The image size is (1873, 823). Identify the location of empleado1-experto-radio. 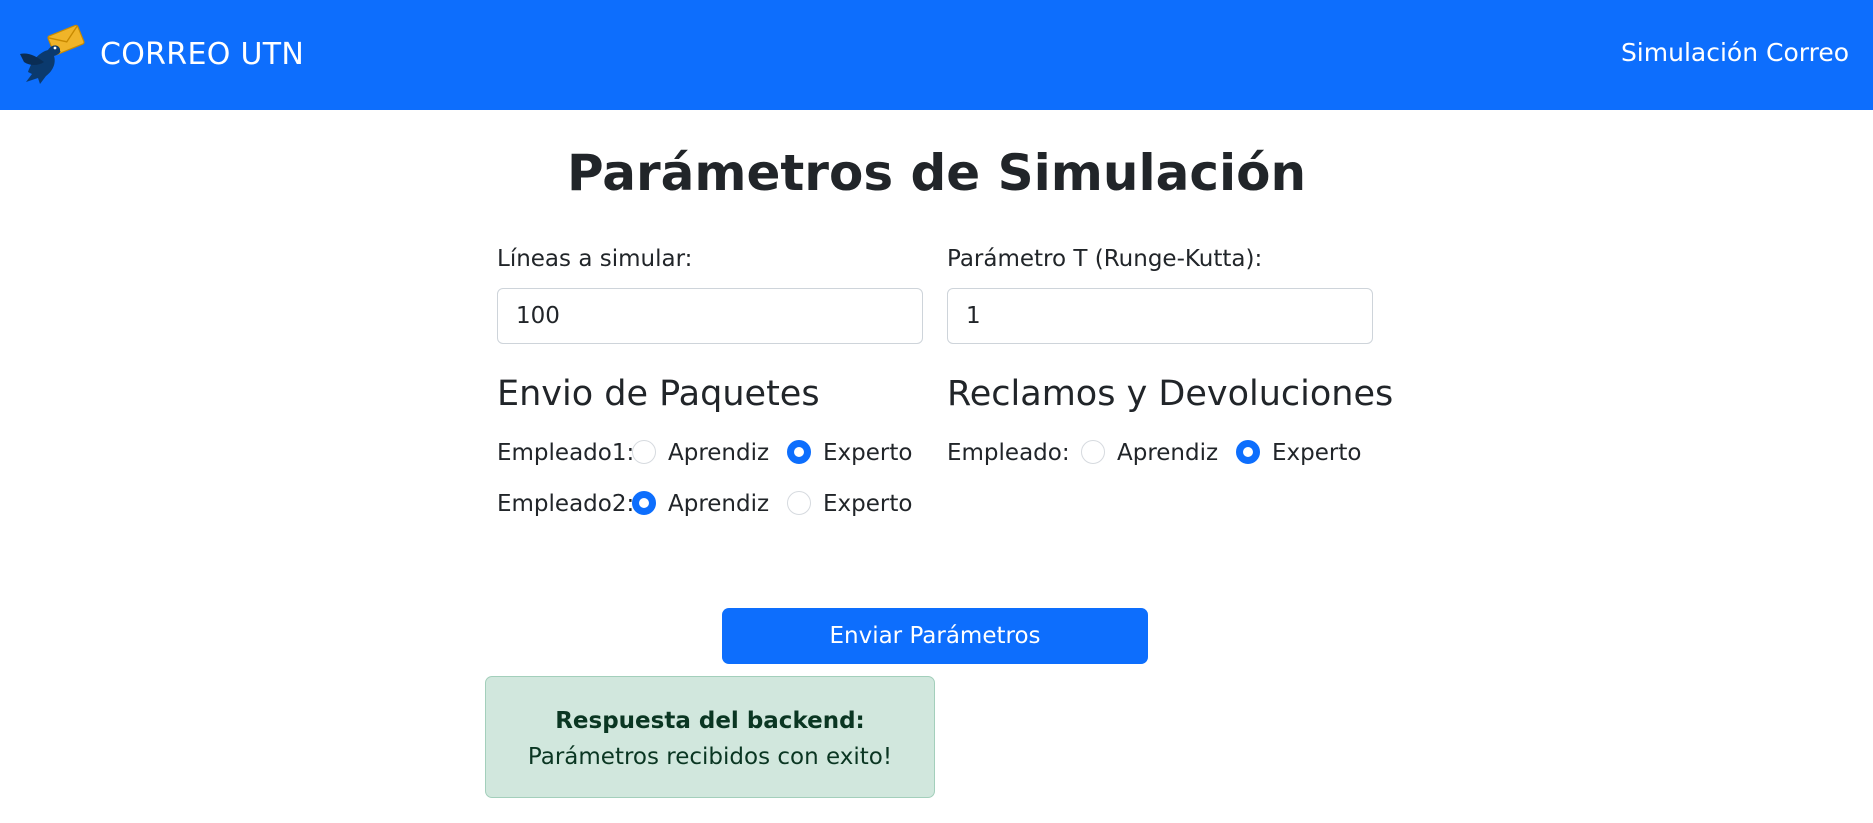
(799, 452).